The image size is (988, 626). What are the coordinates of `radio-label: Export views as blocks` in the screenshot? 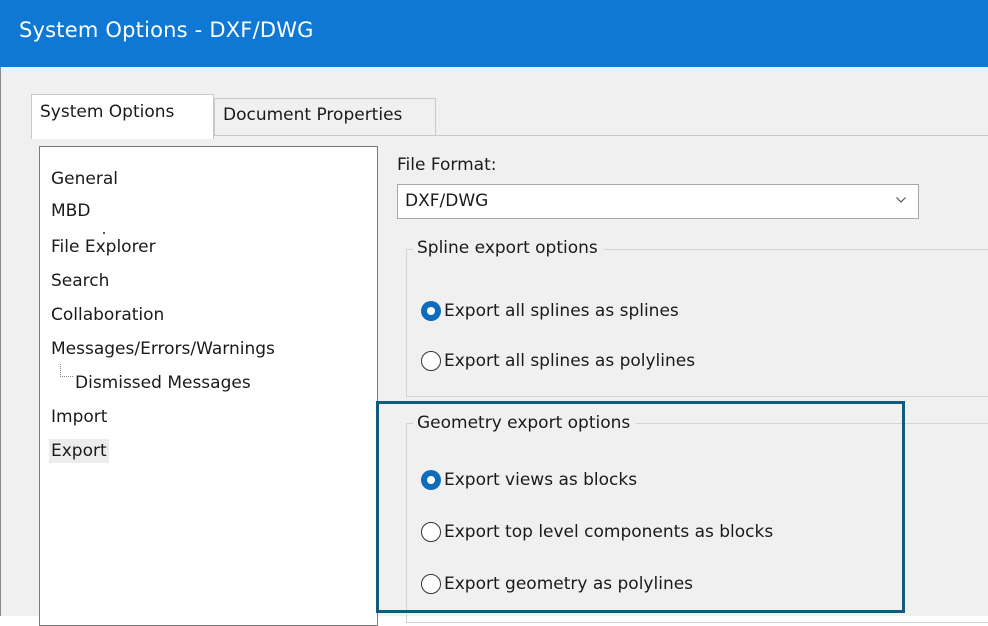 It's located at (541, 480).